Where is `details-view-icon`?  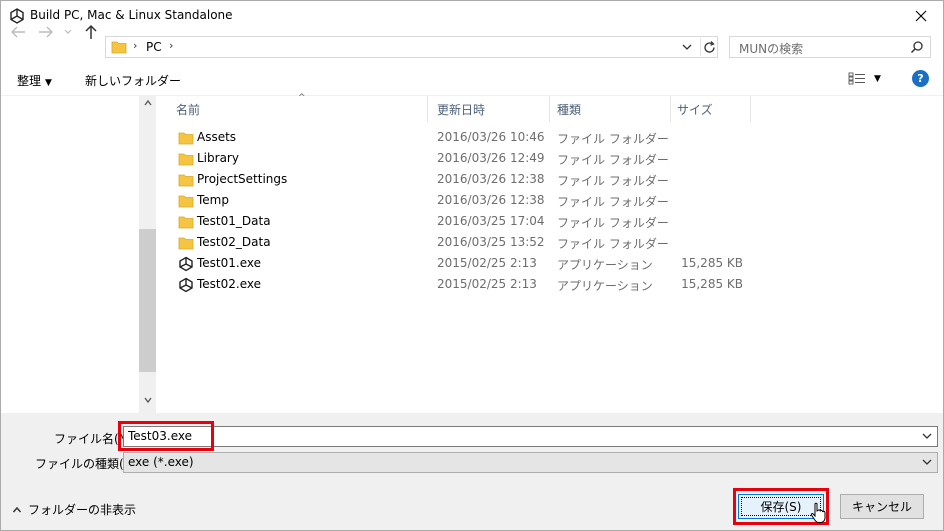 details-view-icon is located at coordinates (856, 78).